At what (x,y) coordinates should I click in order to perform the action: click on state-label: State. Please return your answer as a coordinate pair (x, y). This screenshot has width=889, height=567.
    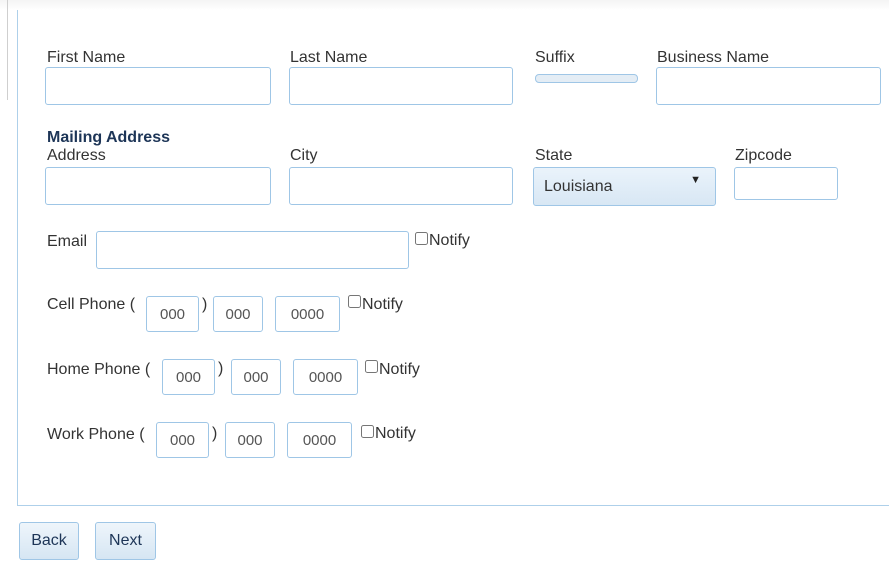
    Looking at the image, I should click on (554, 155).